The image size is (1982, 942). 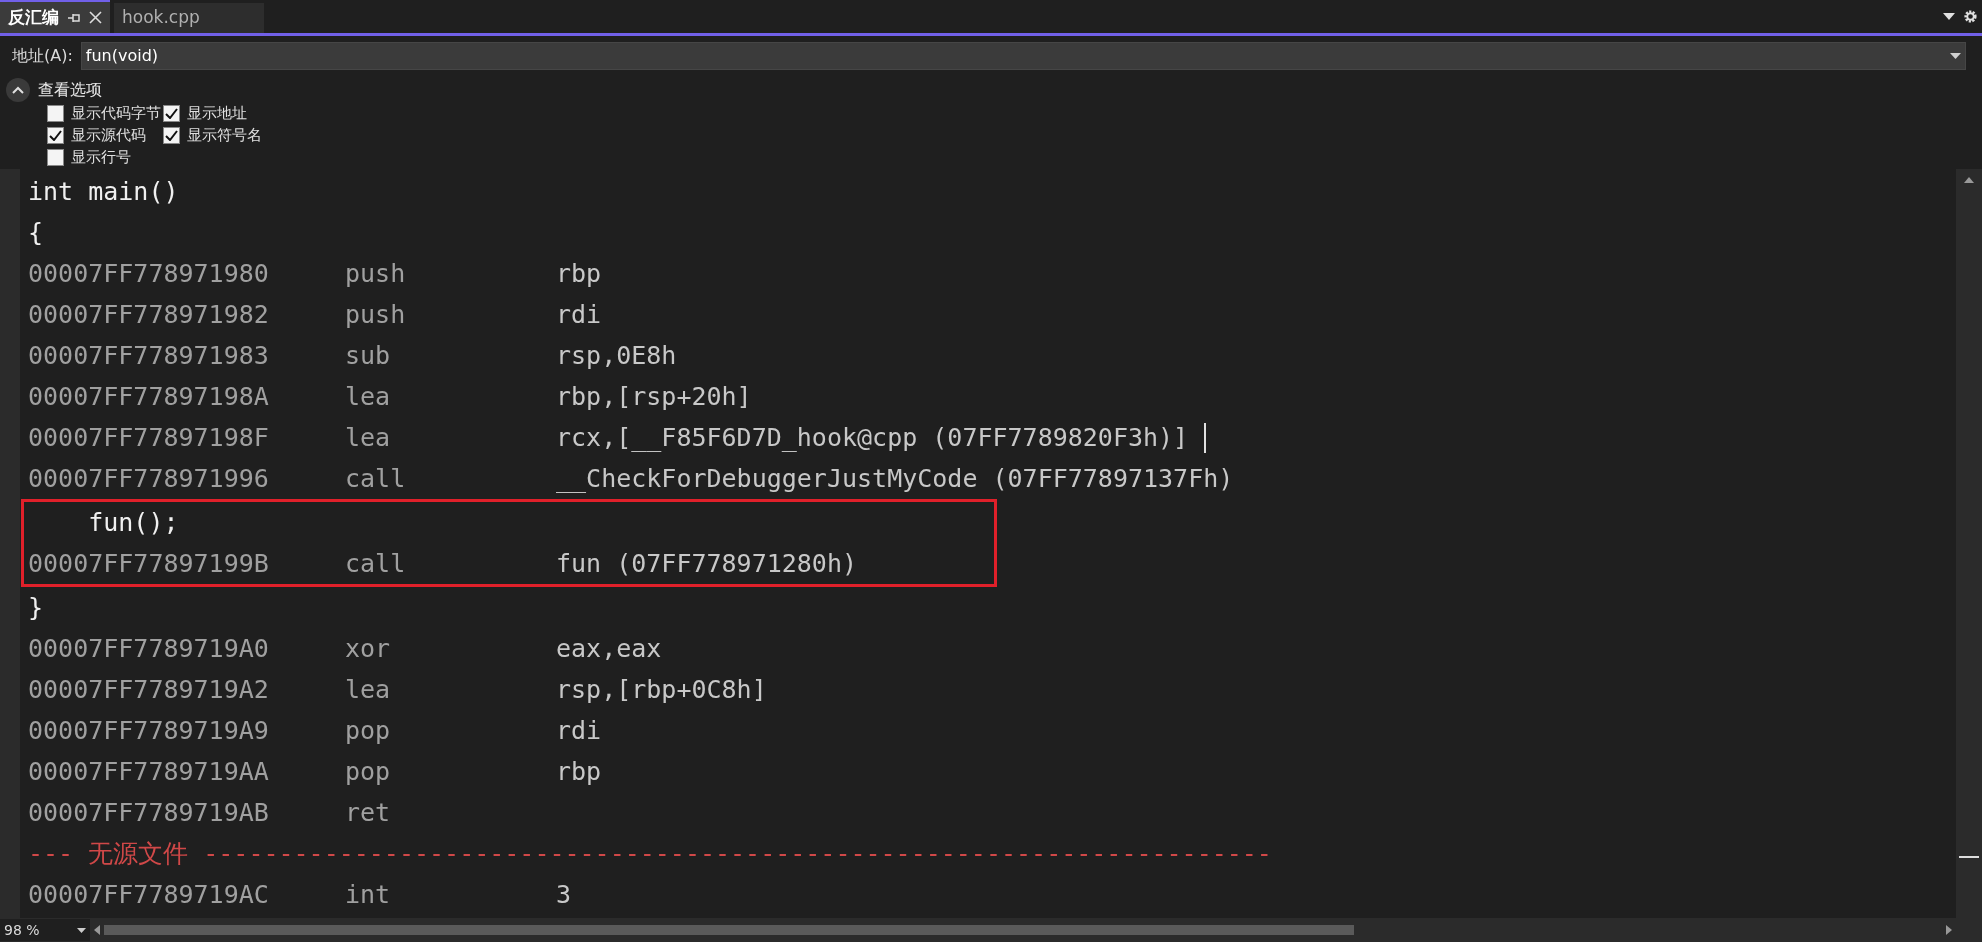 I want to click on instruction-operands: rsp,[rbp+0C8h], so click(x=661, y=689).